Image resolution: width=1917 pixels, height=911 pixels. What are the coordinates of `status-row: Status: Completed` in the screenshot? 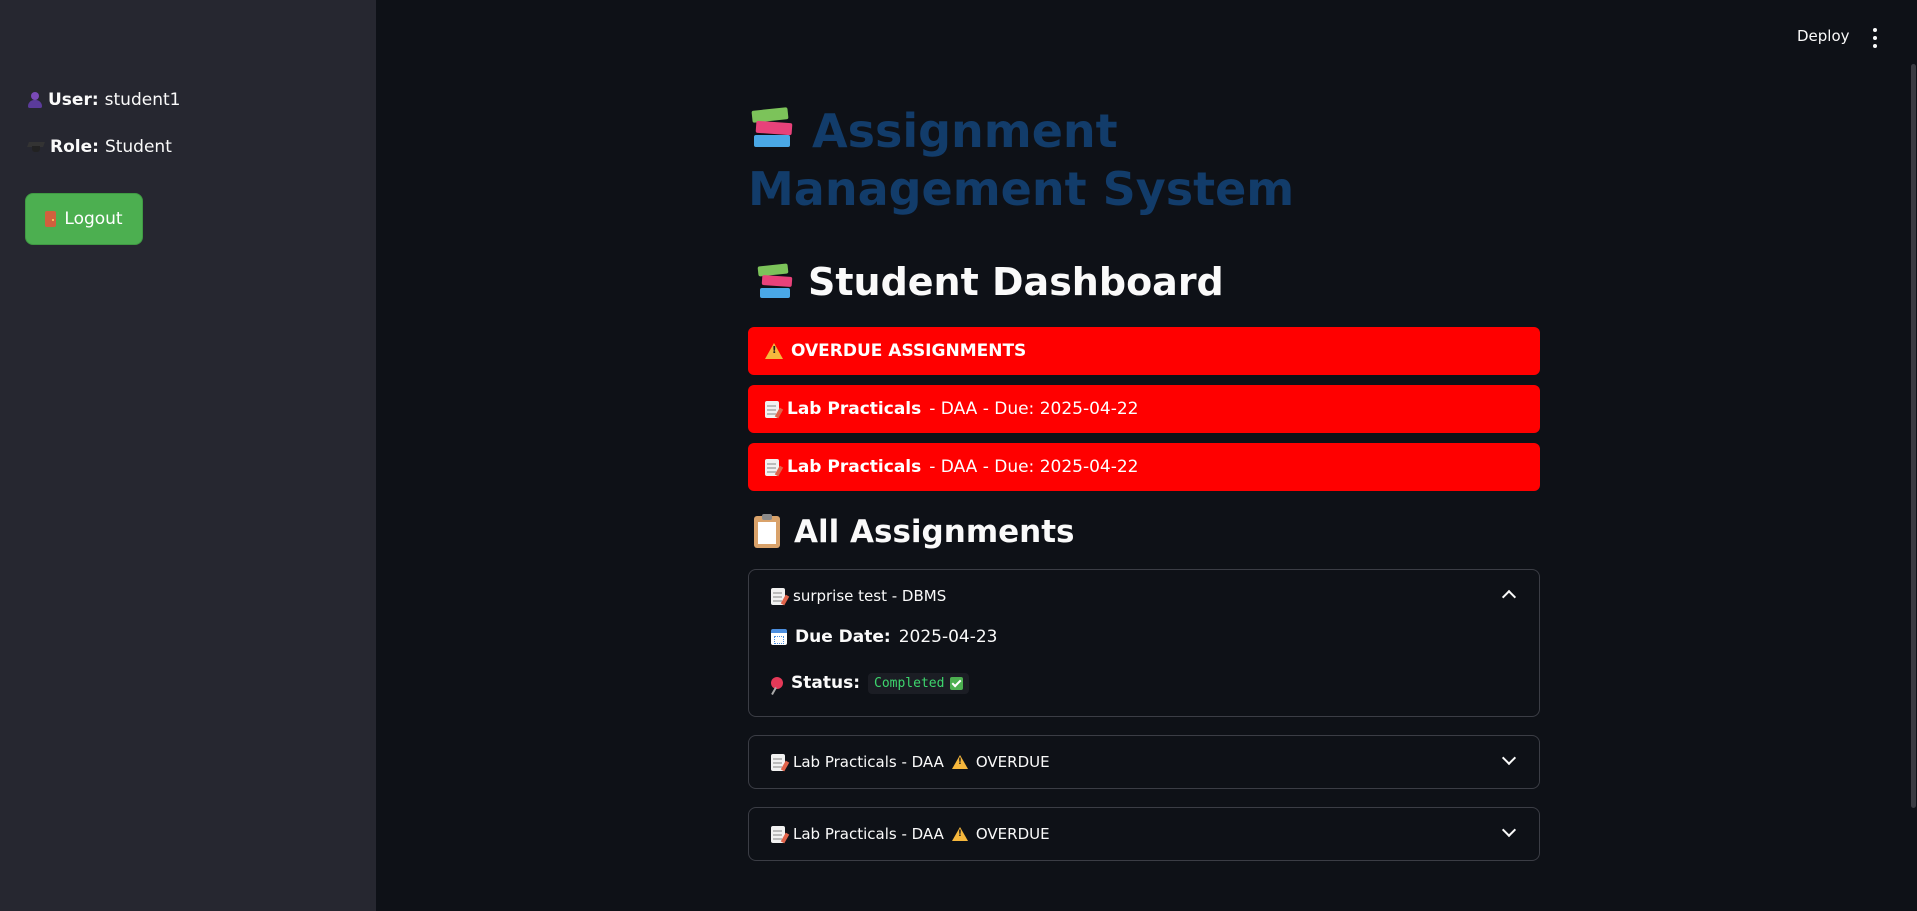 It's located at (1144, 683).